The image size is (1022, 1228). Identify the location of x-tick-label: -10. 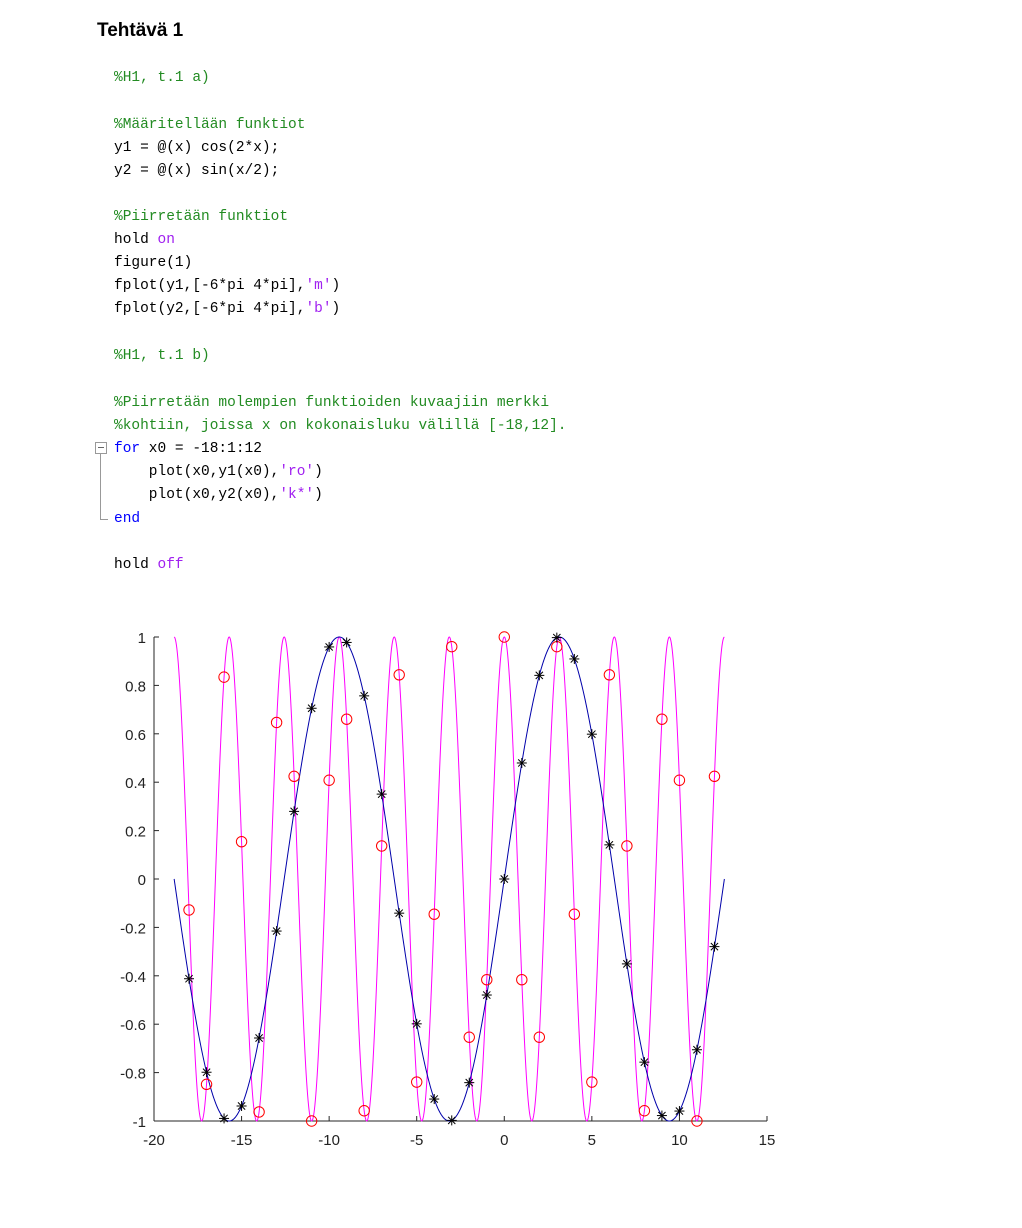
(329, 1140).